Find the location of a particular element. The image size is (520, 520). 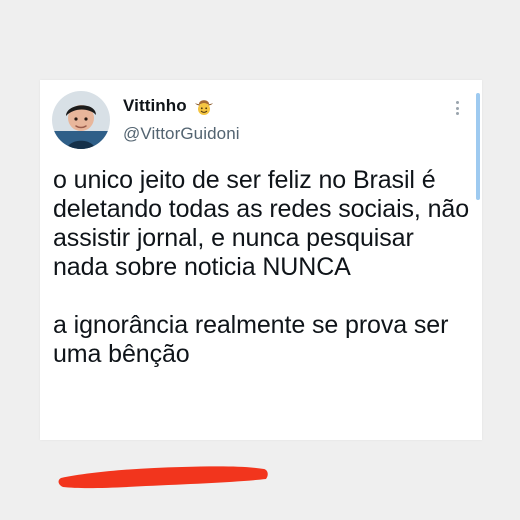

author-handle: @VittorGuidoni is located at coordinates (181, 134).